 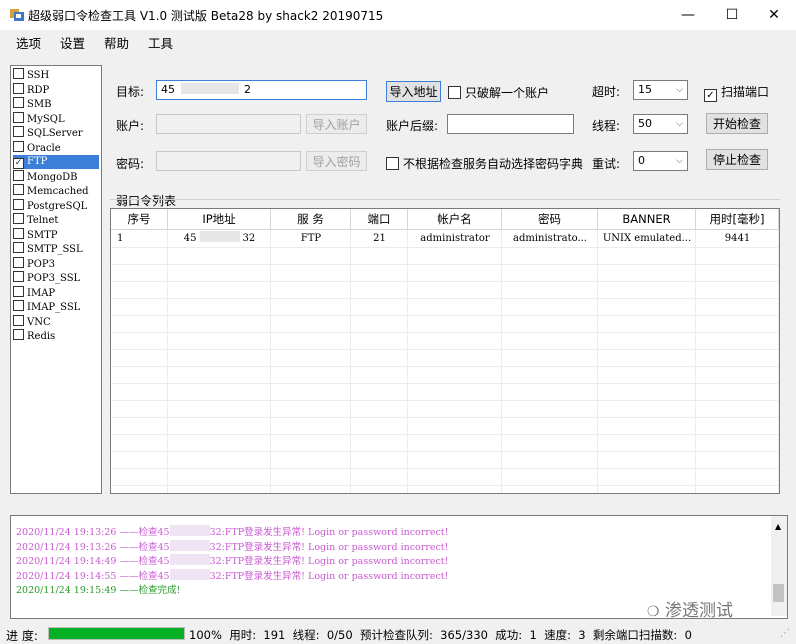 What do you see at coordinates (688, 15) in the screenshot?
I see `minimize-button: —` at bounding box center [688, 15].